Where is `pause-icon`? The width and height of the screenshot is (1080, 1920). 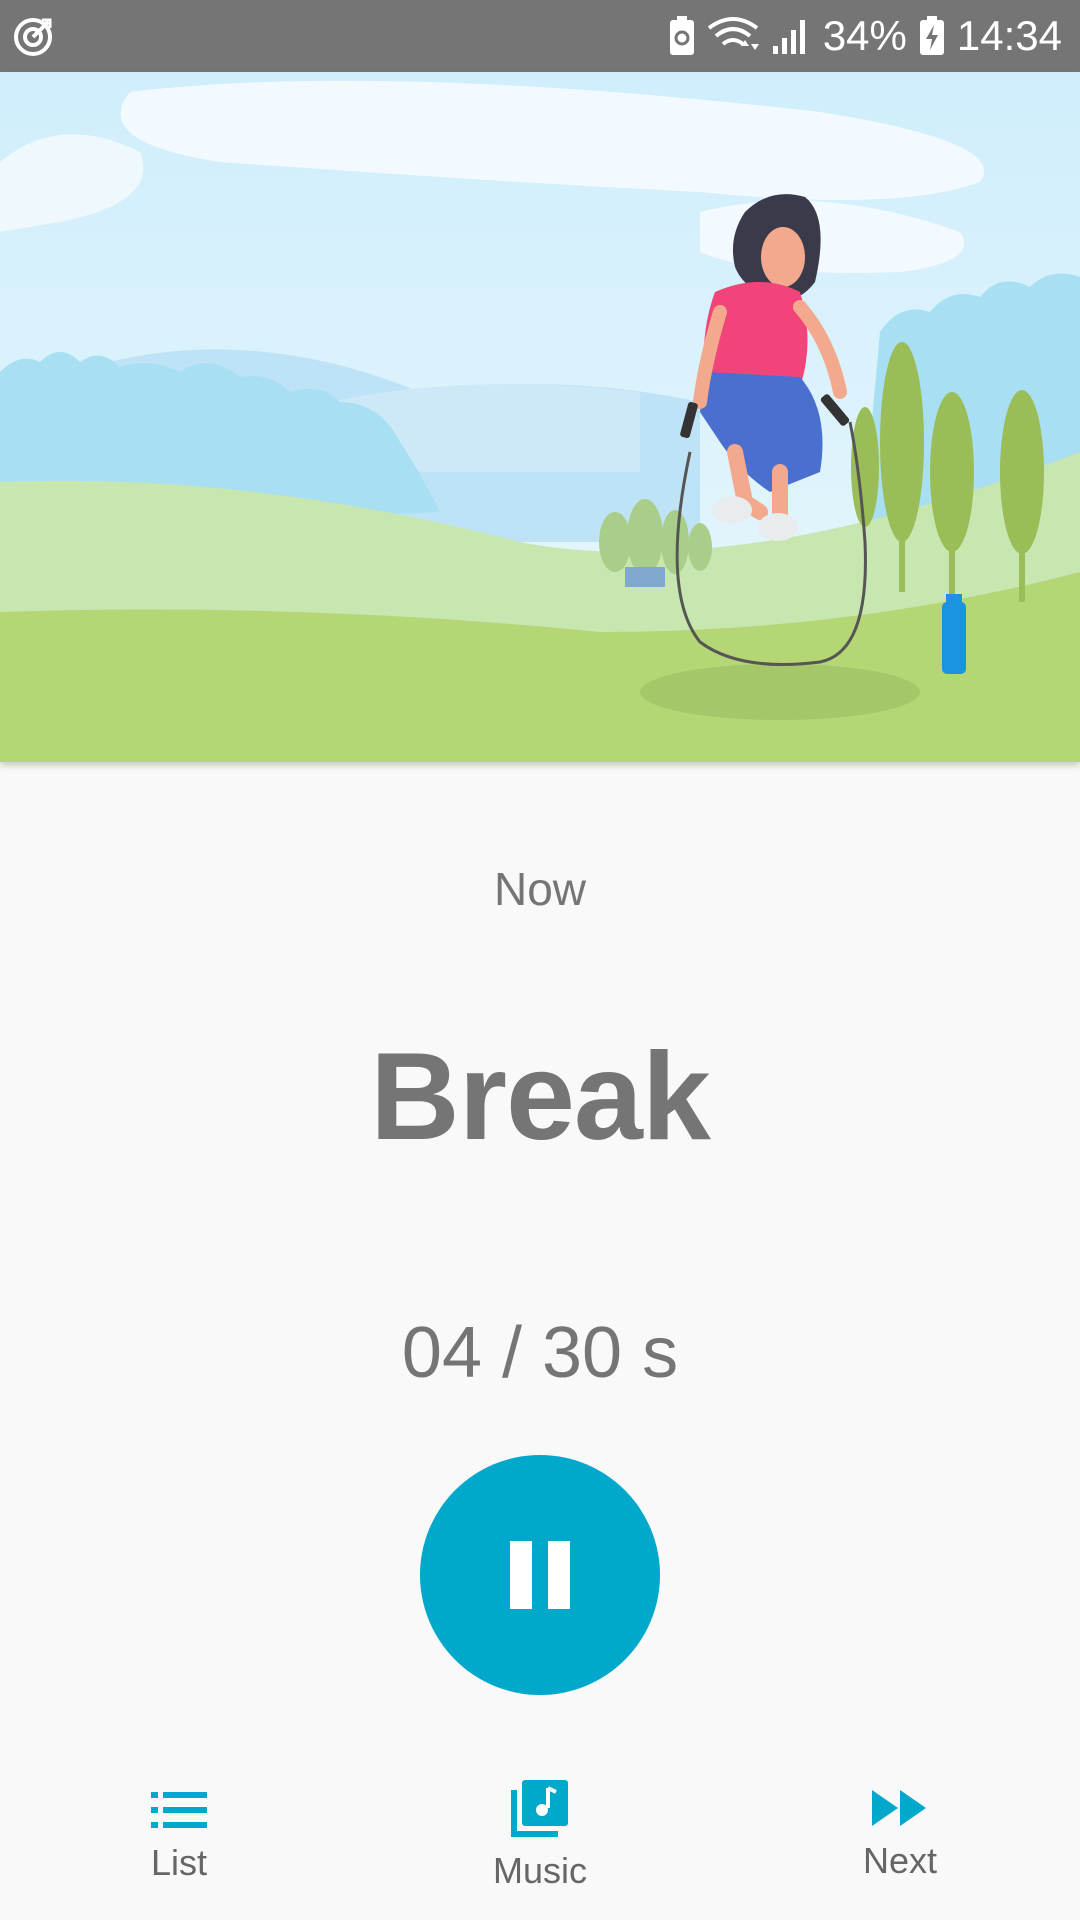 pause-icon is located at coordinates (540, 1575).